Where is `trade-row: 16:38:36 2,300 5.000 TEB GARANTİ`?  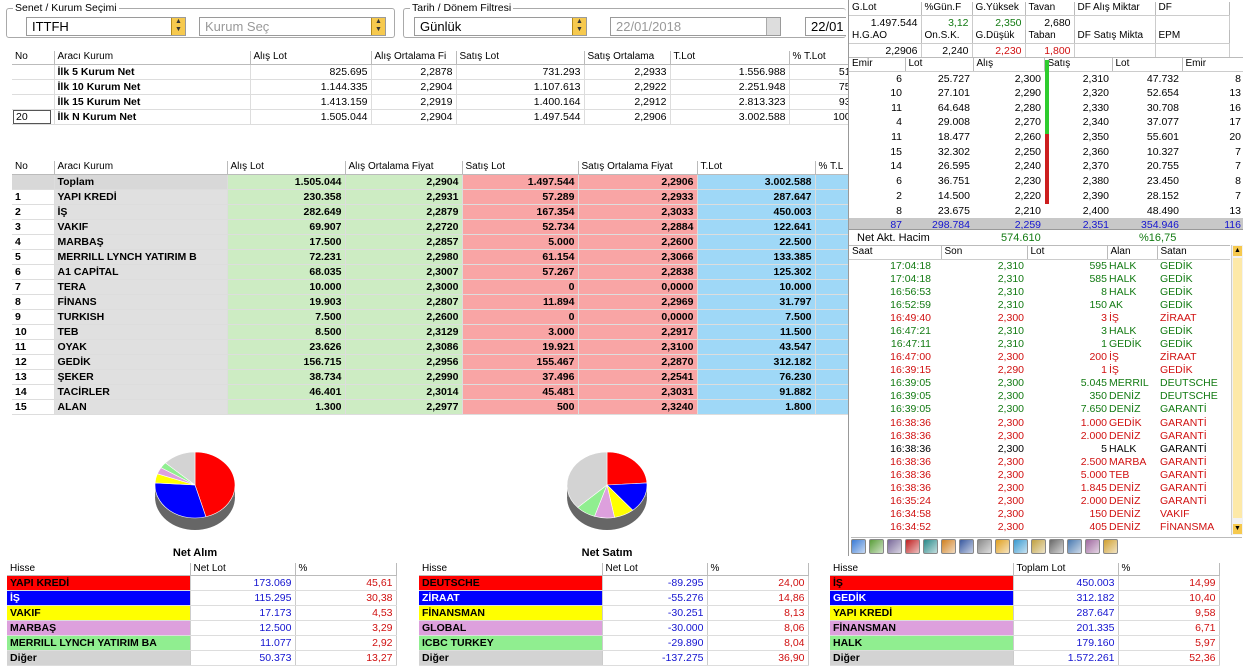 trade-row: 16:38:36 2,300 5.000 TEB GARANTİ is located at coordinates (1039, 475).